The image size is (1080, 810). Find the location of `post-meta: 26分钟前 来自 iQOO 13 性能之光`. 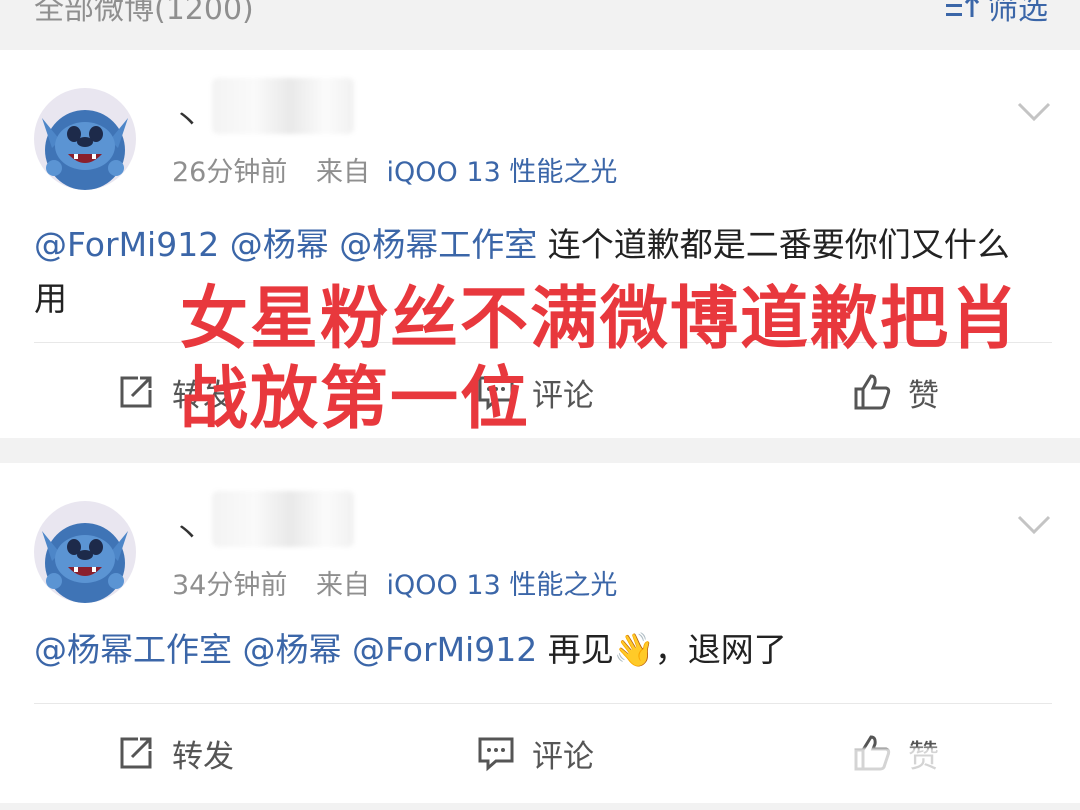

post-meta: 26分钟前 来自 iQOO 13 性能之光 is located at coordinates (394, 169).